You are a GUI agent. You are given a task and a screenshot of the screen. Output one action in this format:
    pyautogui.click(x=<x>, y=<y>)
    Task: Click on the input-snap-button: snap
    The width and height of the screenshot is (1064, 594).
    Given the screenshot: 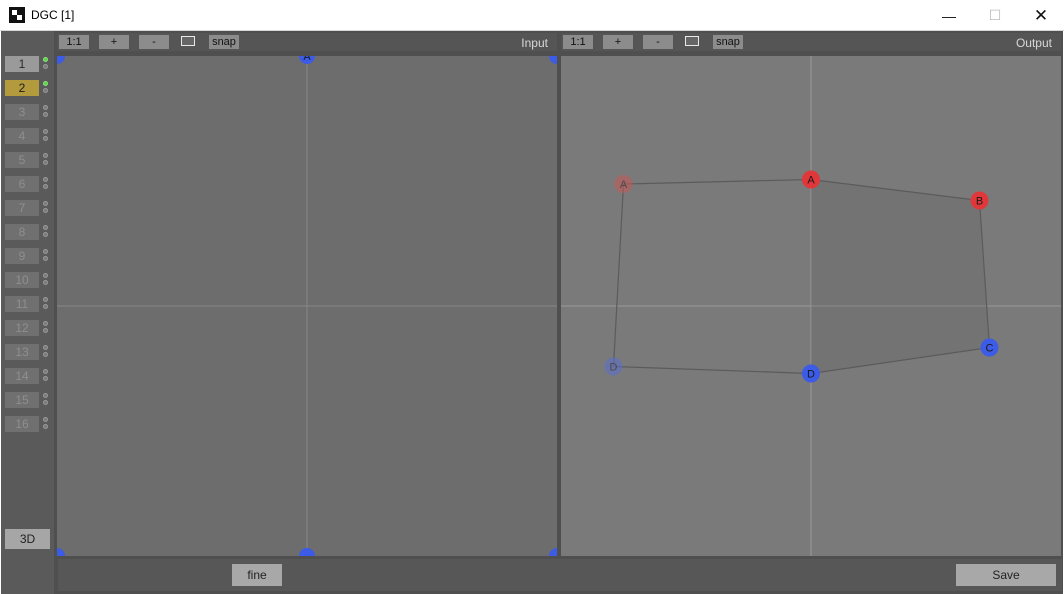 What is the action you would take?
    pyautogui.click(x=224, y=42)
    